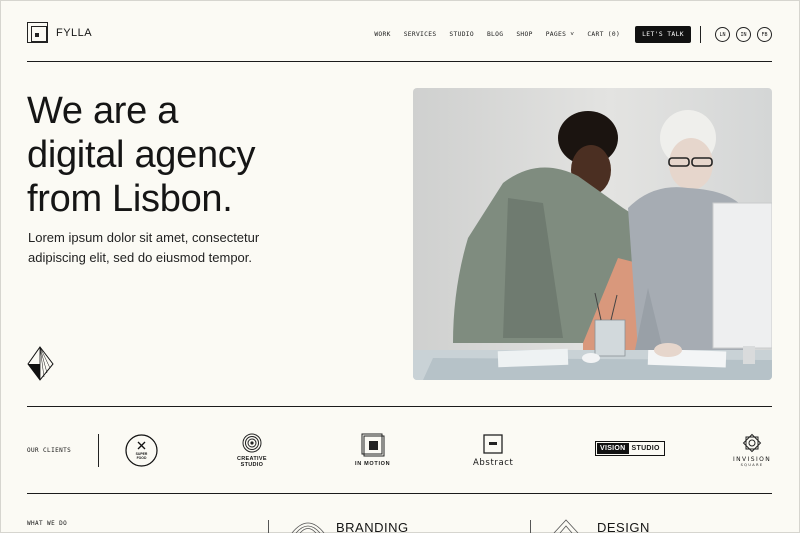 This screenshot has width=800, height=533. I want to click on clients-label: OUR CLIENTS, so click(49, 450).